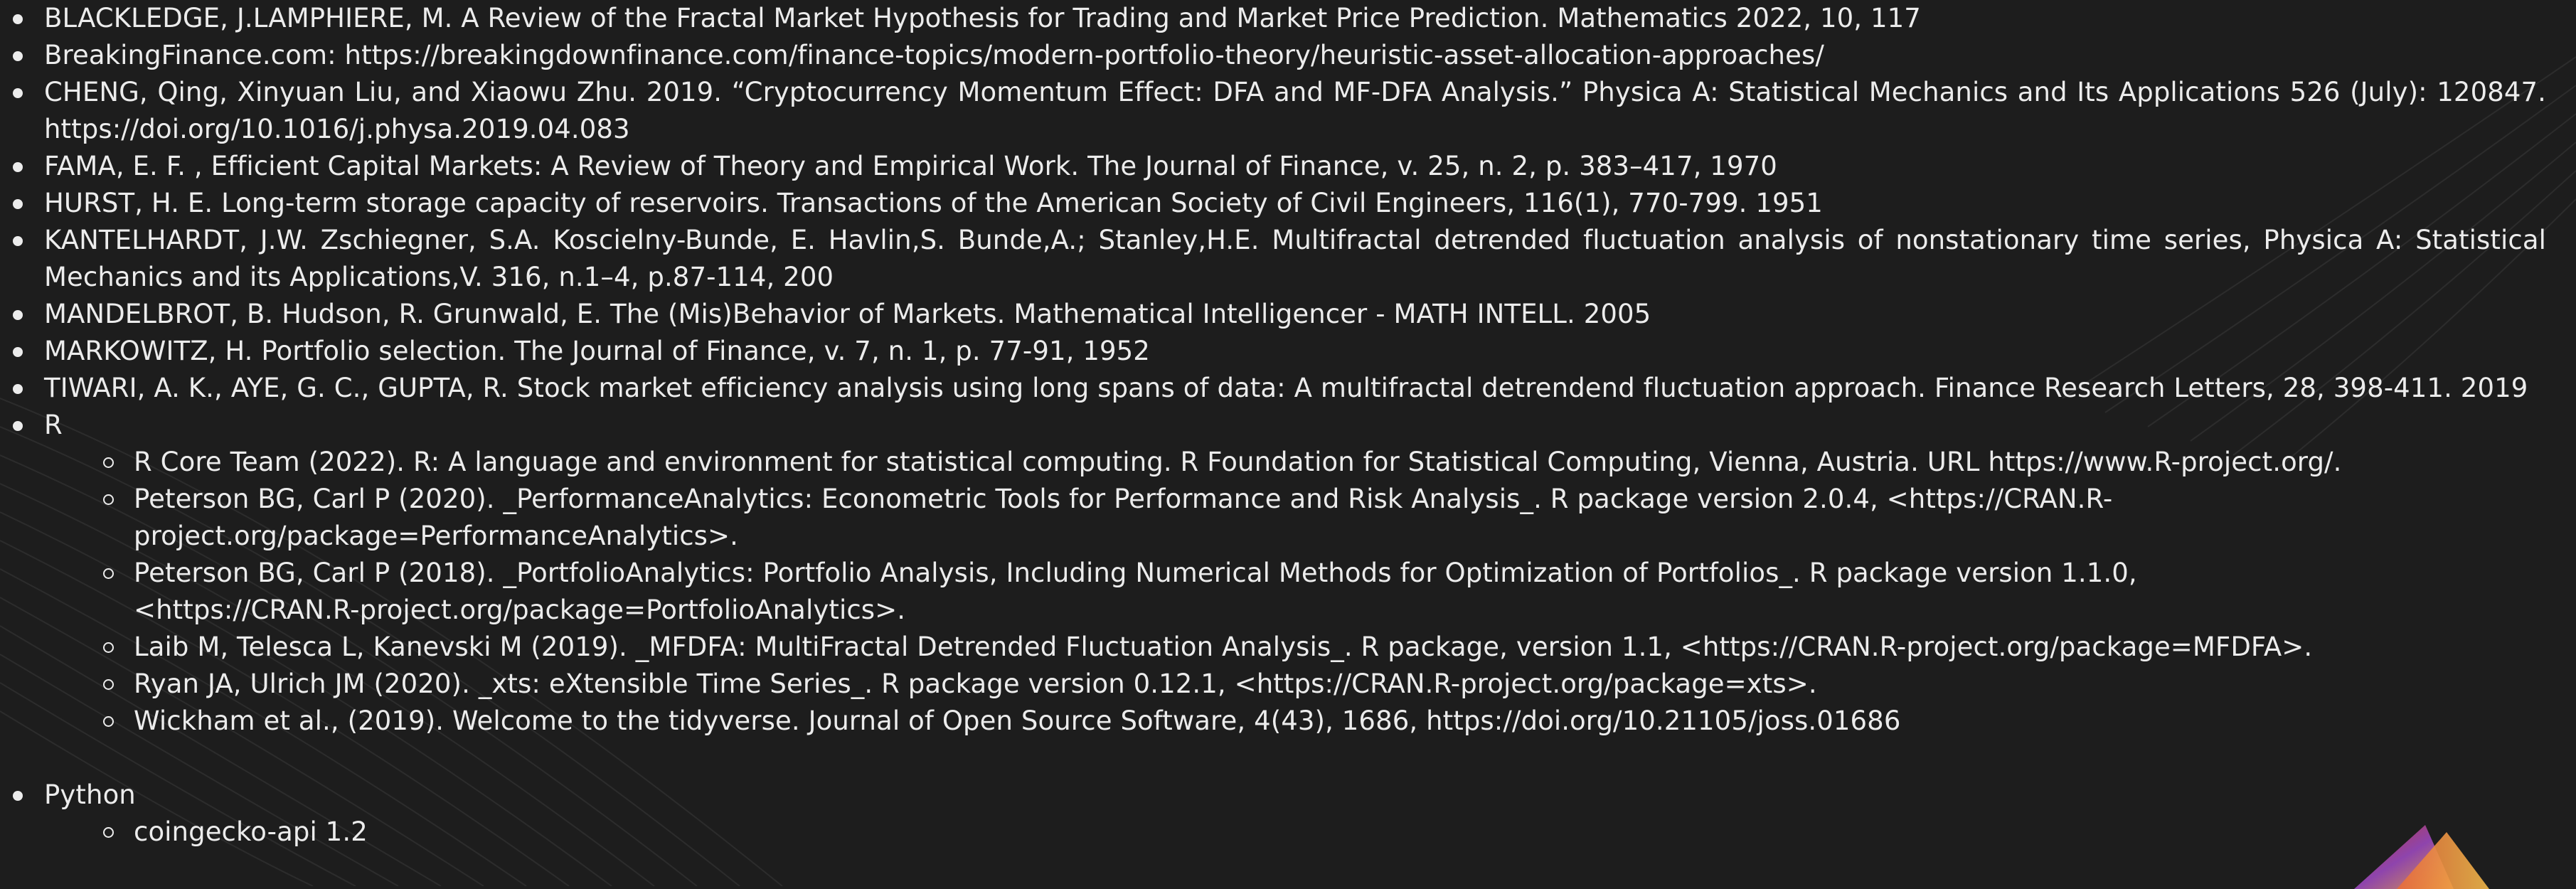 The height and width of the screenshot is (889, 2576). I want to click on python-package-list: coingecko-api 1.2, so click(1295, 833).